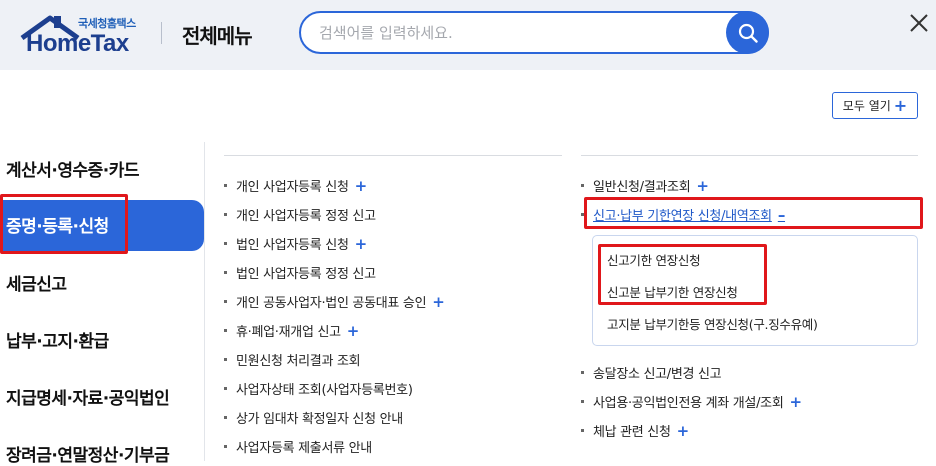  I want to click on menu-item-label: 사업자등록 제출서류 안내, so click(304, 448).